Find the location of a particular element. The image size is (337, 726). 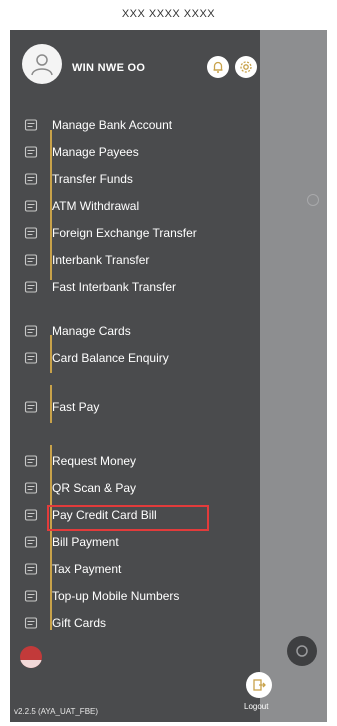

menu-item-card-balance-enquiry: Card Balance Enquiry is located at coordinates (140, 358).